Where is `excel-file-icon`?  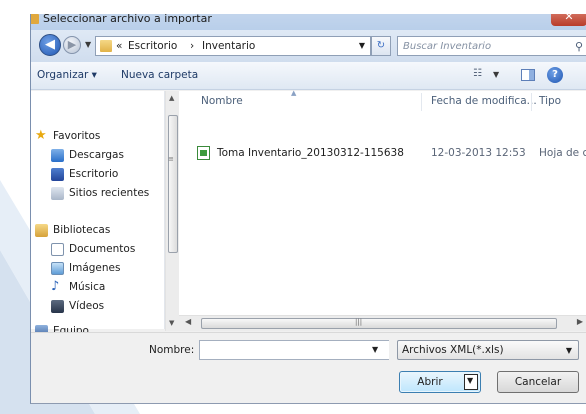
excel-file-icon is located at coordinates (203, 153).